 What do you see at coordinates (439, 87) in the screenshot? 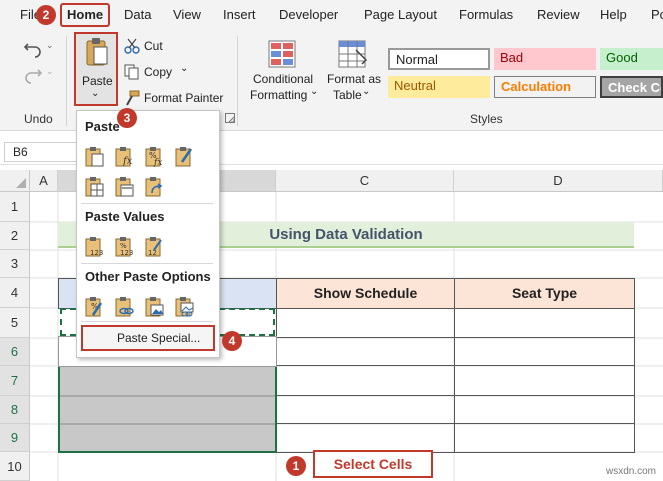
I see `style-neutral: Neutral` at bounding box center [439, 87].